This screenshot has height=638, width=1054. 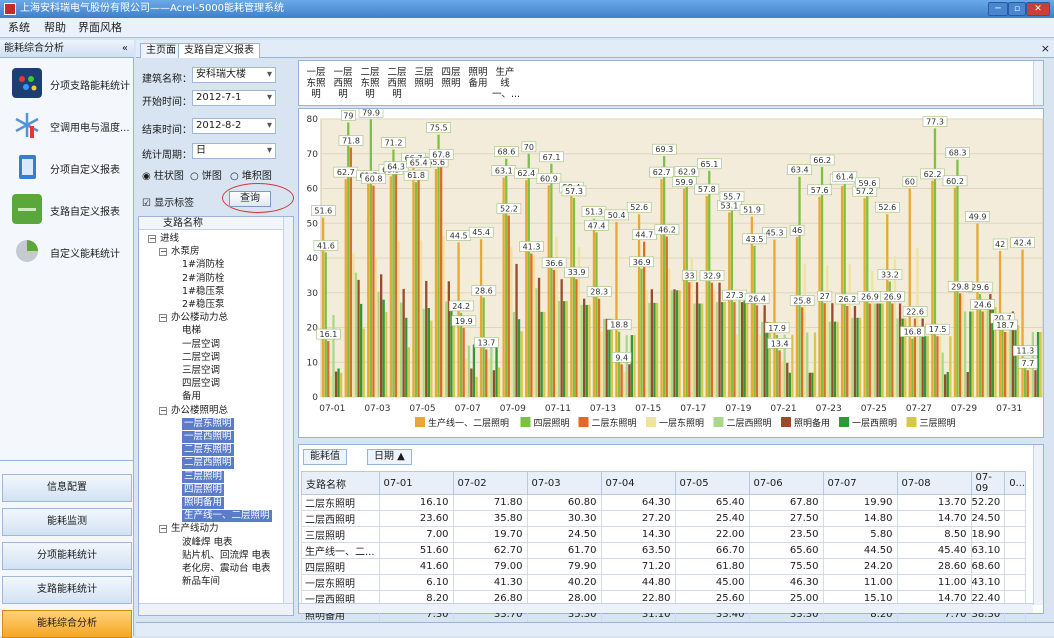 I want to click on left-item-custom-stats: 自定义能耗统计, so click(x=67, y=252).